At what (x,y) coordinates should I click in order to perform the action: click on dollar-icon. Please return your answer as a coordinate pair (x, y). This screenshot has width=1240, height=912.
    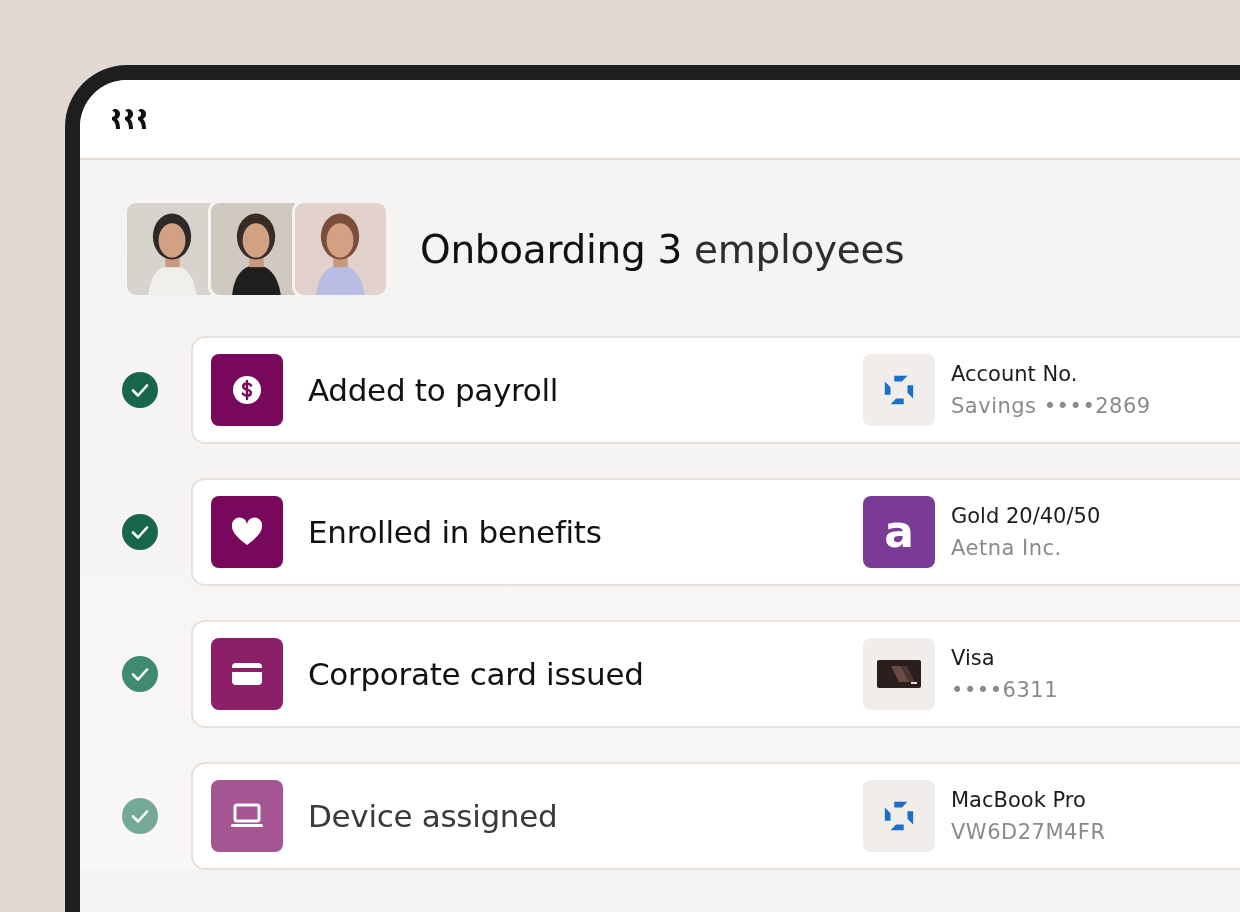
    Looking at the image, I should click on (247, 390).